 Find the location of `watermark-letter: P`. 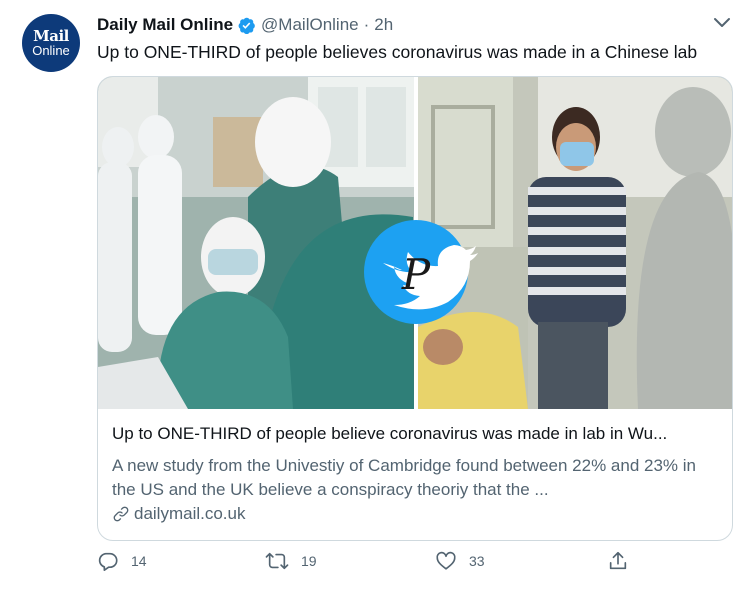

watermark-letter: P is located at coordinates (416, 274).